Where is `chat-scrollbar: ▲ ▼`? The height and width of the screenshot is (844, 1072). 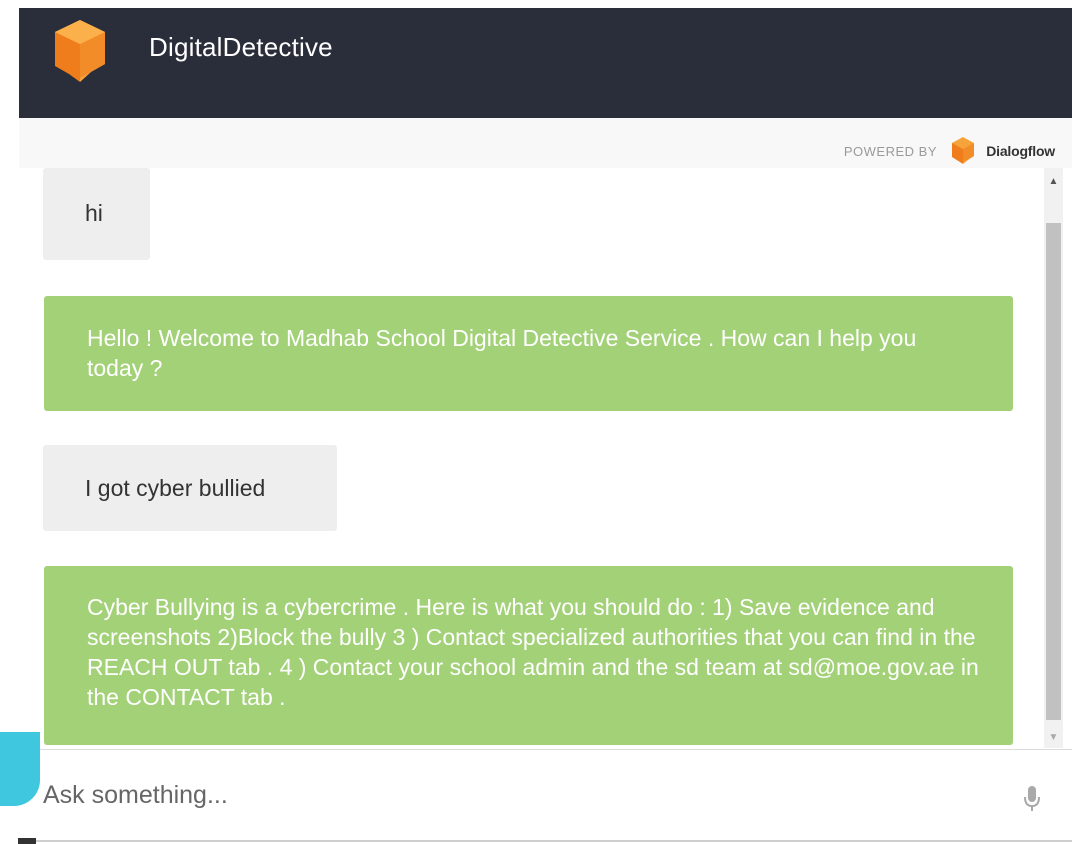 chat-scrollbar: ▲ ▼ is located at coordinates (1053, 458).